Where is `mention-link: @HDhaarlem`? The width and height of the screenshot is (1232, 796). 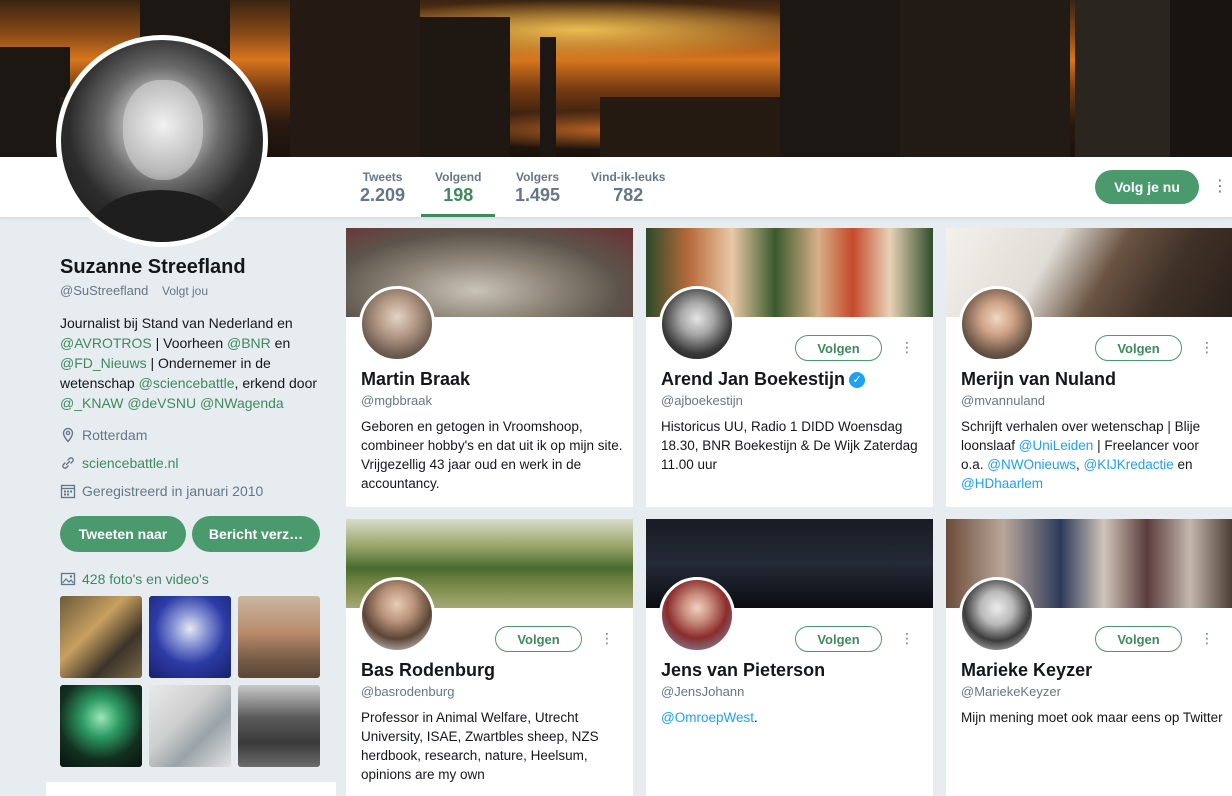
mention-link: @HDhaarlem is located at coordinates (1002, 483).